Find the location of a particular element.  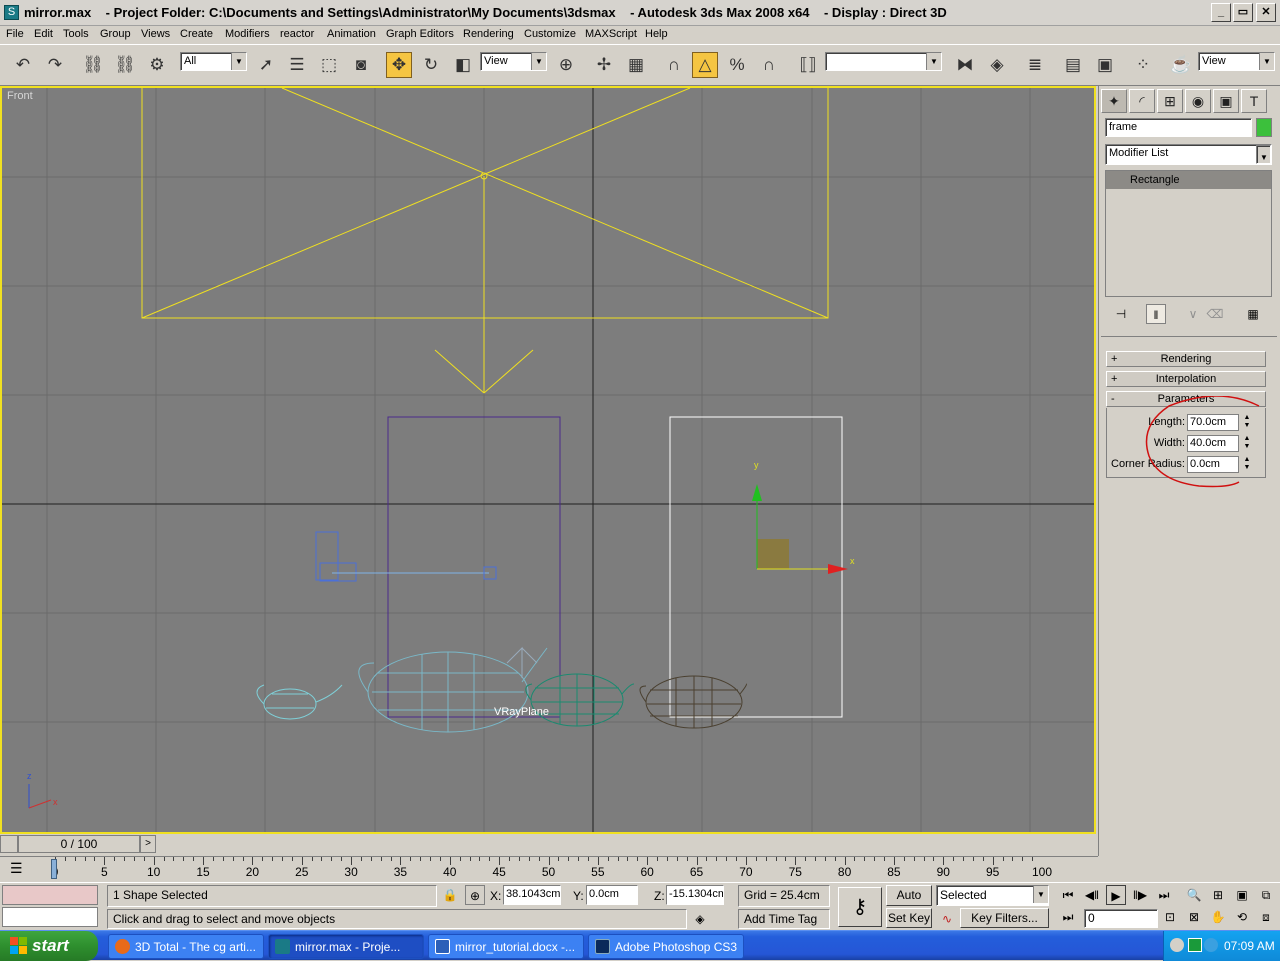

utilities-tab-icon: T is located at coordinates (1254, 101).